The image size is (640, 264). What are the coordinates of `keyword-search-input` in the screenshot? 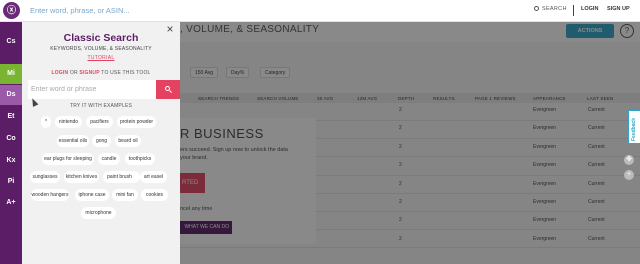 It's located at (92, 89).